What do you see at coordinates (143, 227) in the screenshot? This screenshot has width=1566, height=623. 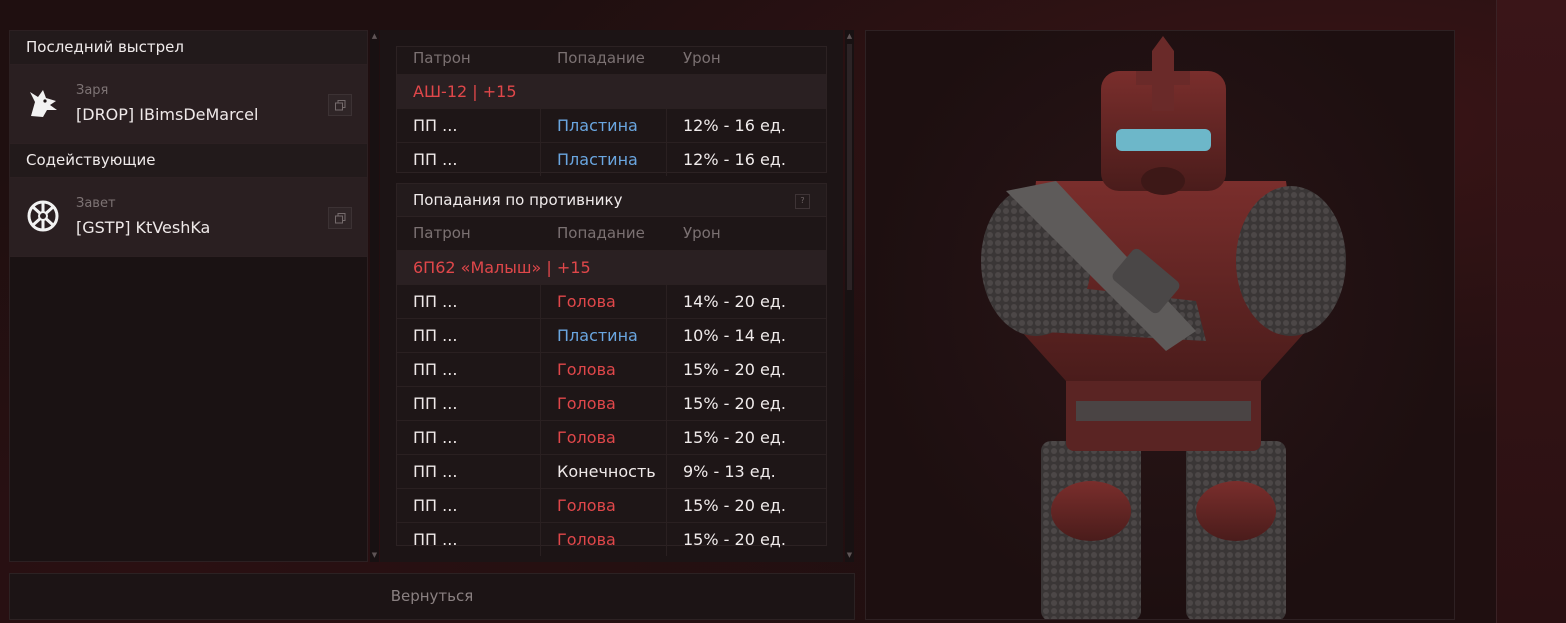 I see `player-name: [GSTP] KtVeshKa` at bounding box center [143, 227].